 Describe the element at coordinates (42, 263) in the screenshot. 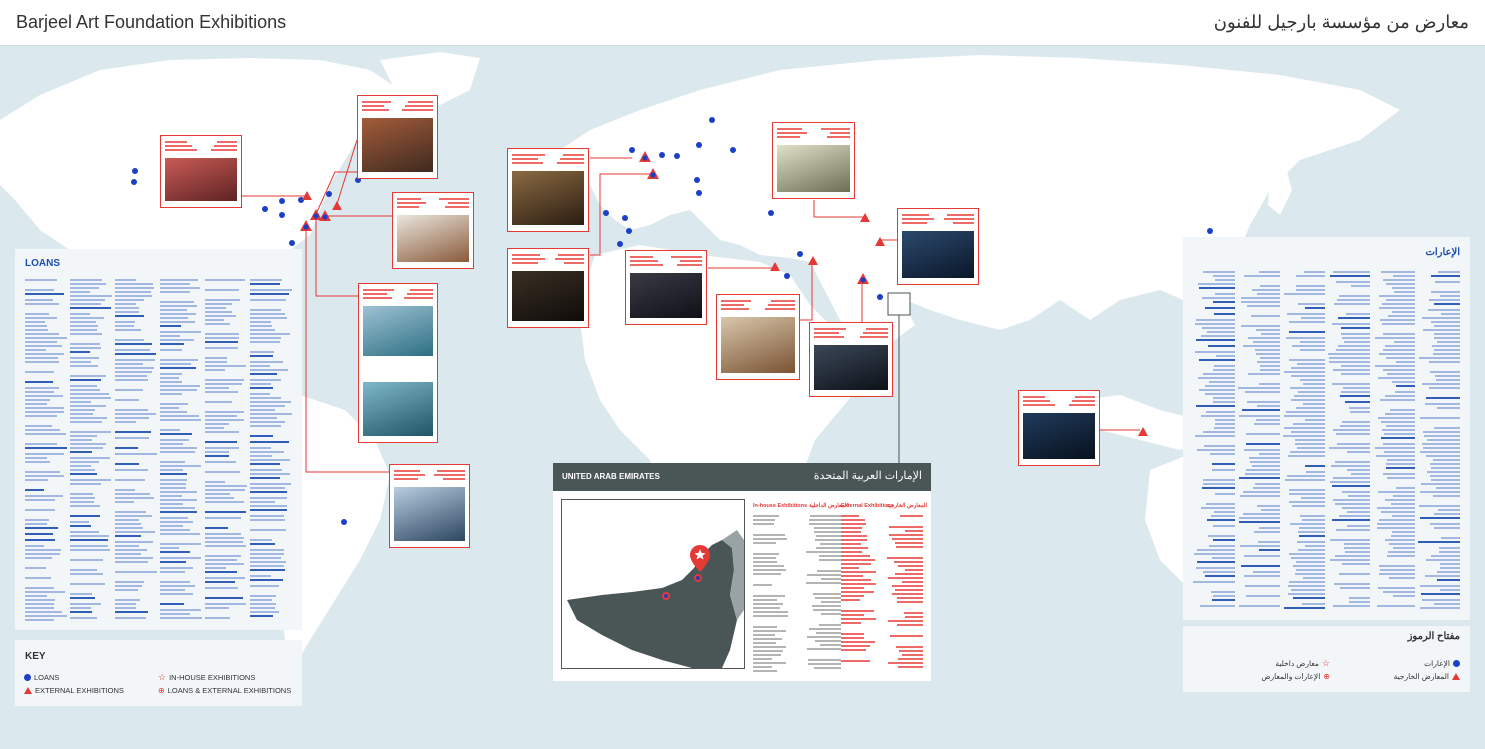

I see `loans-panel-title: LOANS` at that location.